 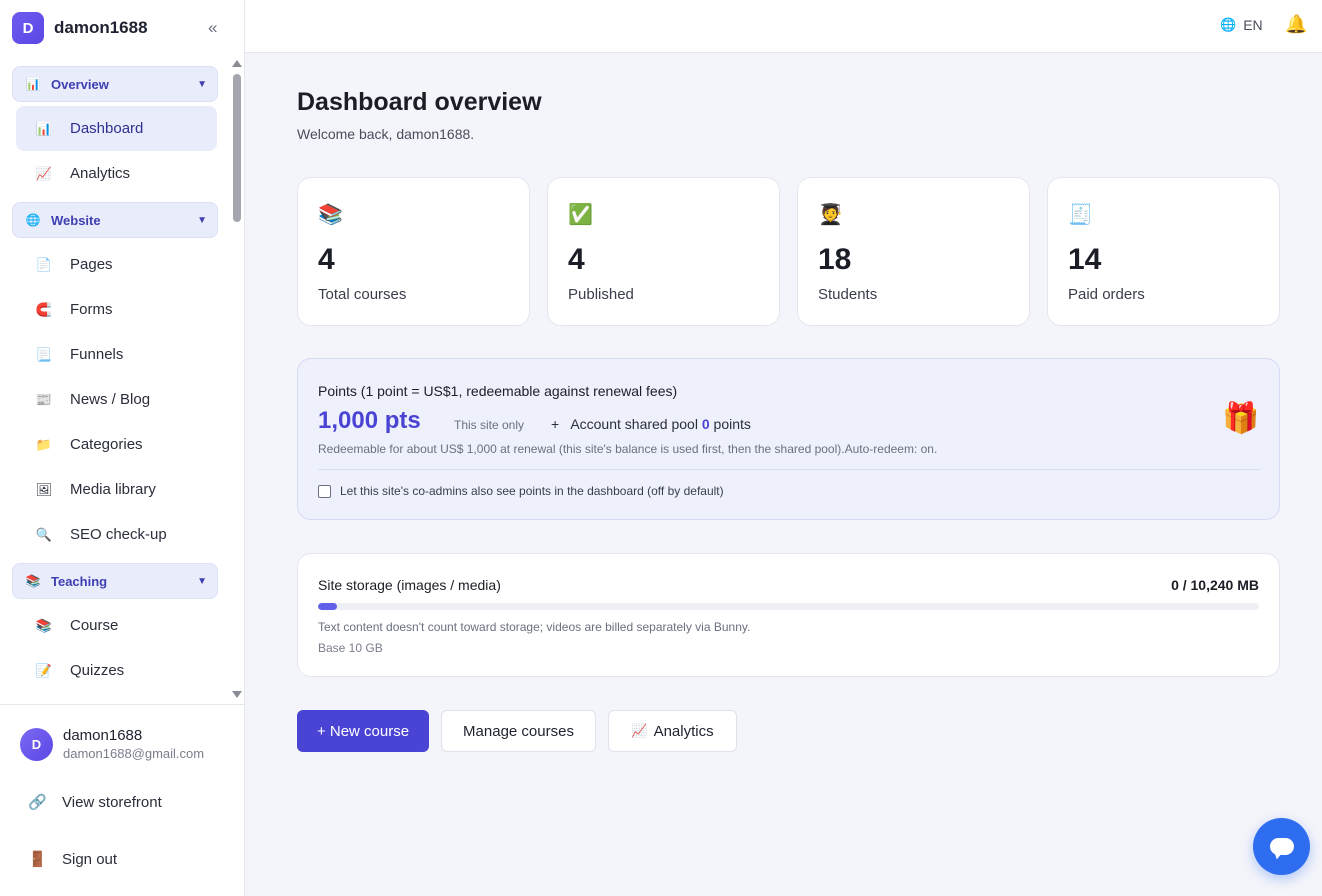 I want to click on brand-avatar: D, so click(x=28, y=28).